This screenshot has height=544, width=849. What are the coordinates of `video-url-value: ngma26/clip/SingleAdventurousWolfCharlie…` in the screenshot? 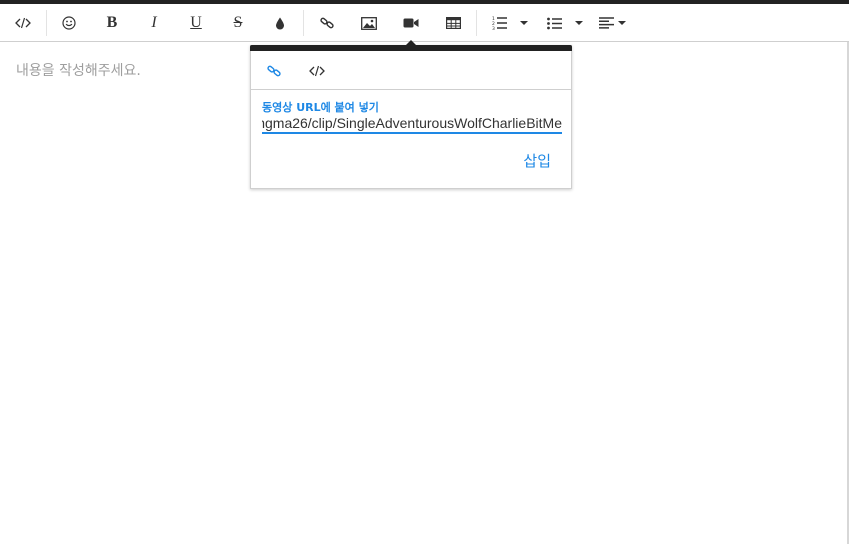 It's located at (412, 123).